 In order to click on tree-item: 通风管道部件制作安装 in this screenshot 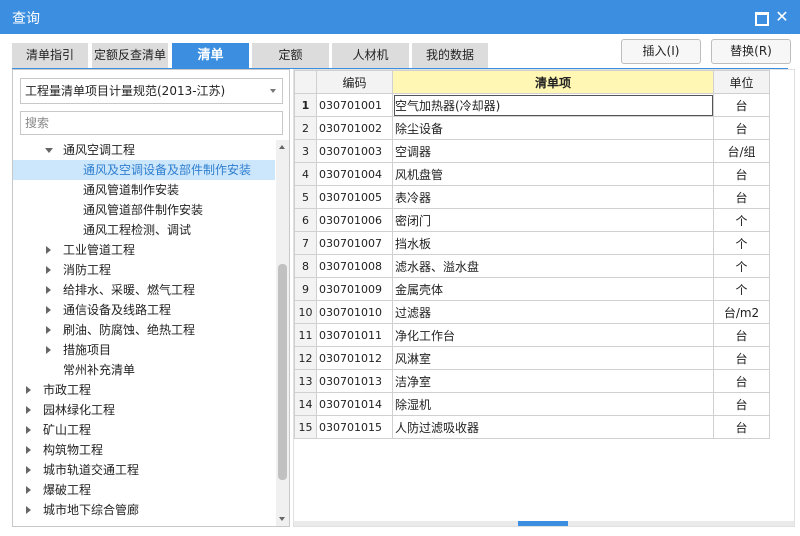, I will do `click(144, 210)`.